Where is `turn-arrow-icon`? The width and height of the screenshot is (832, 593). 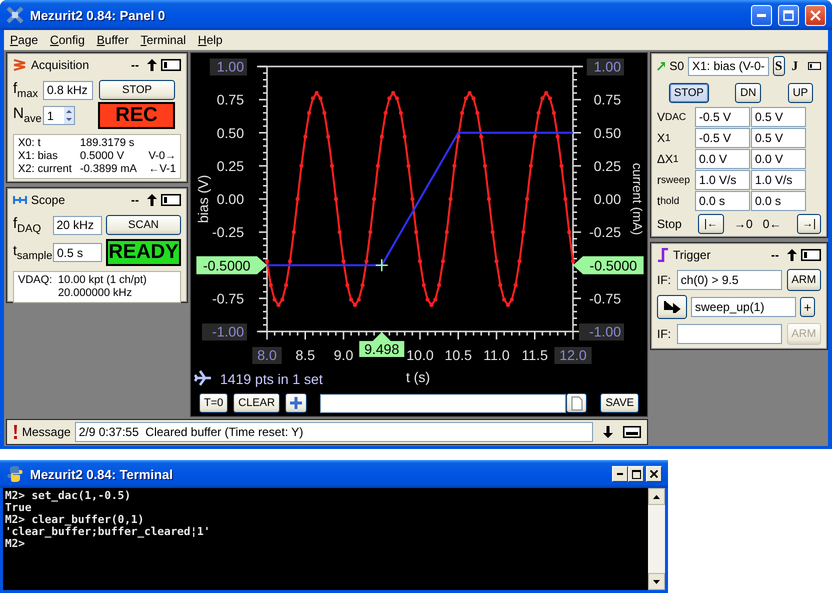
turn-arrow-icon is located at coordinates (672, 307).